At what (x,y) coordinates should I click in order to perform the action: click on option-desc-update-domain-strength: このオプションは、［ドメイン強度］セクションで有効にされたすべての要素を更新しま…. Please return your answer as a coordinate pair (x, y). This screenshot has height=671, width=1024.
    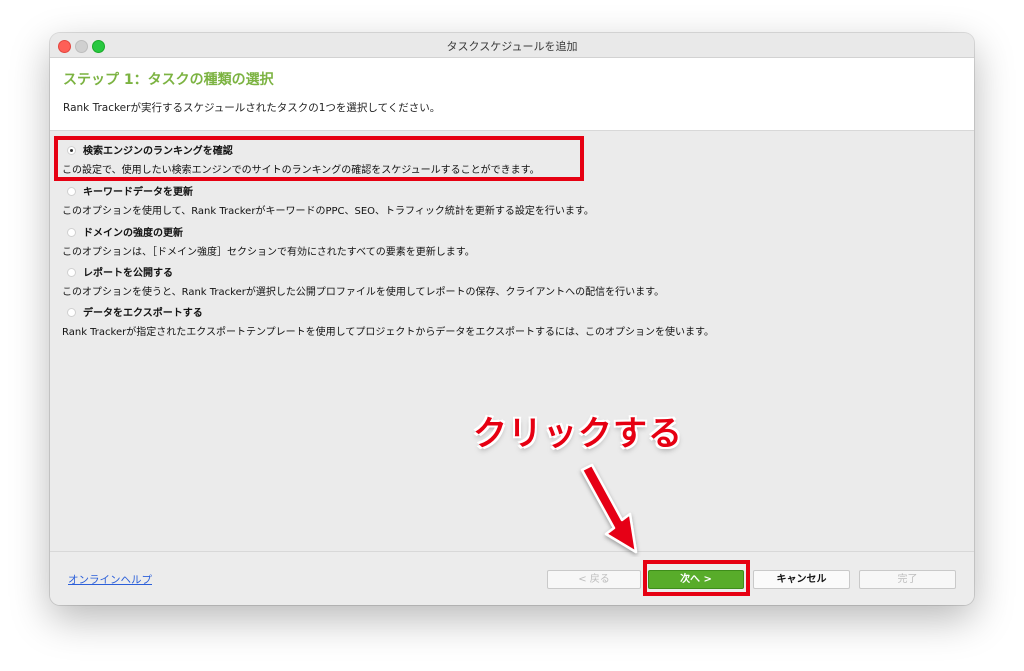
    Looking at the image, I should click on (268, 252).